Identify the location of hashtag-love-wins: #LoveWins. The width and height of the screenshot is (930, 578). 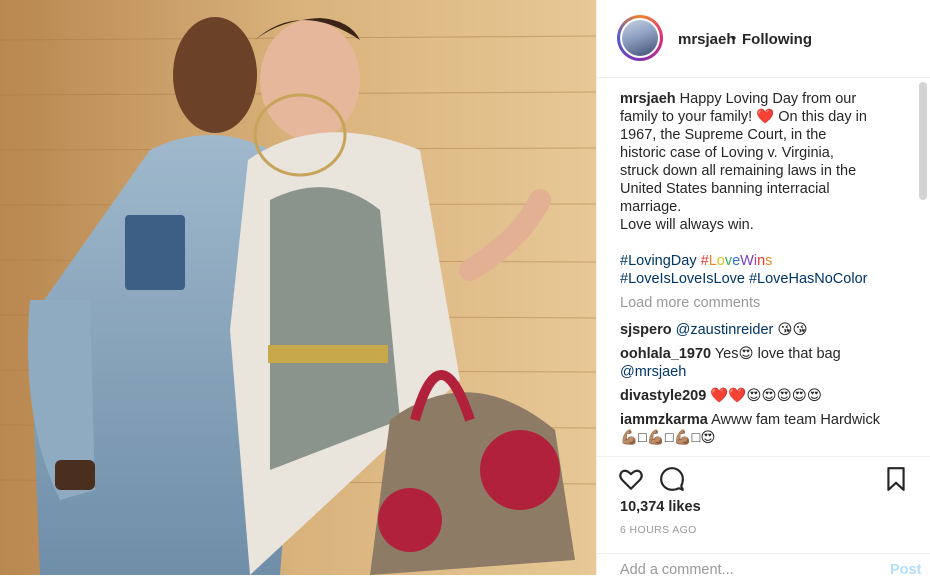
(737, 261).